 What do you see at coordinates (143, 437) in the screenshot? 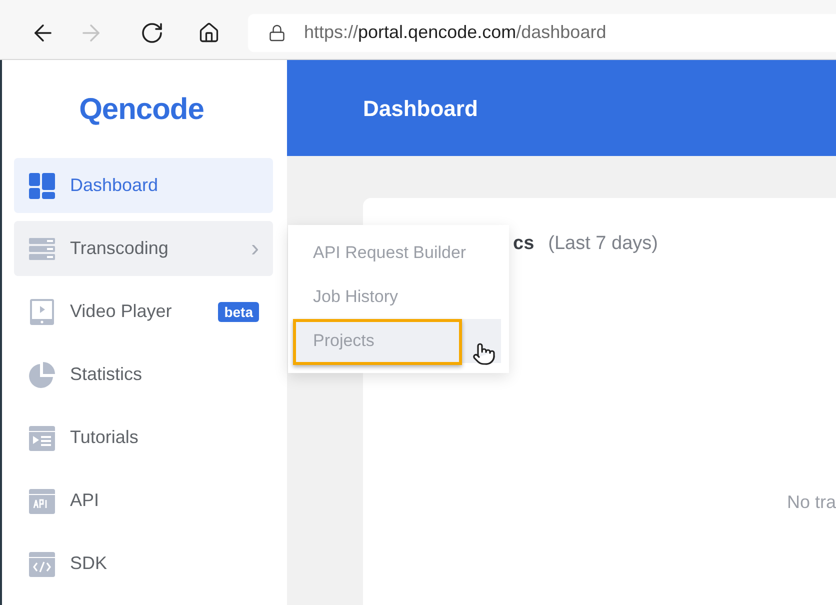
I see `sidebar-item: Tutorials` at bounding box center [143, 437].